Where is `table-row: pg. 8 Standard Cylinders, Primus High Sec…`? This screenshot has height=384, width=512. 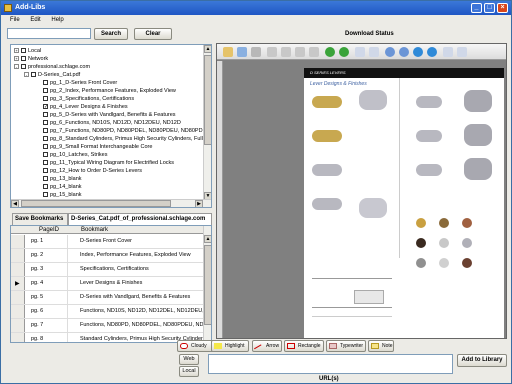 table-row: pg. 8 Standard Cylinders, Primus High Sec… is located at coordinates (108, 337).